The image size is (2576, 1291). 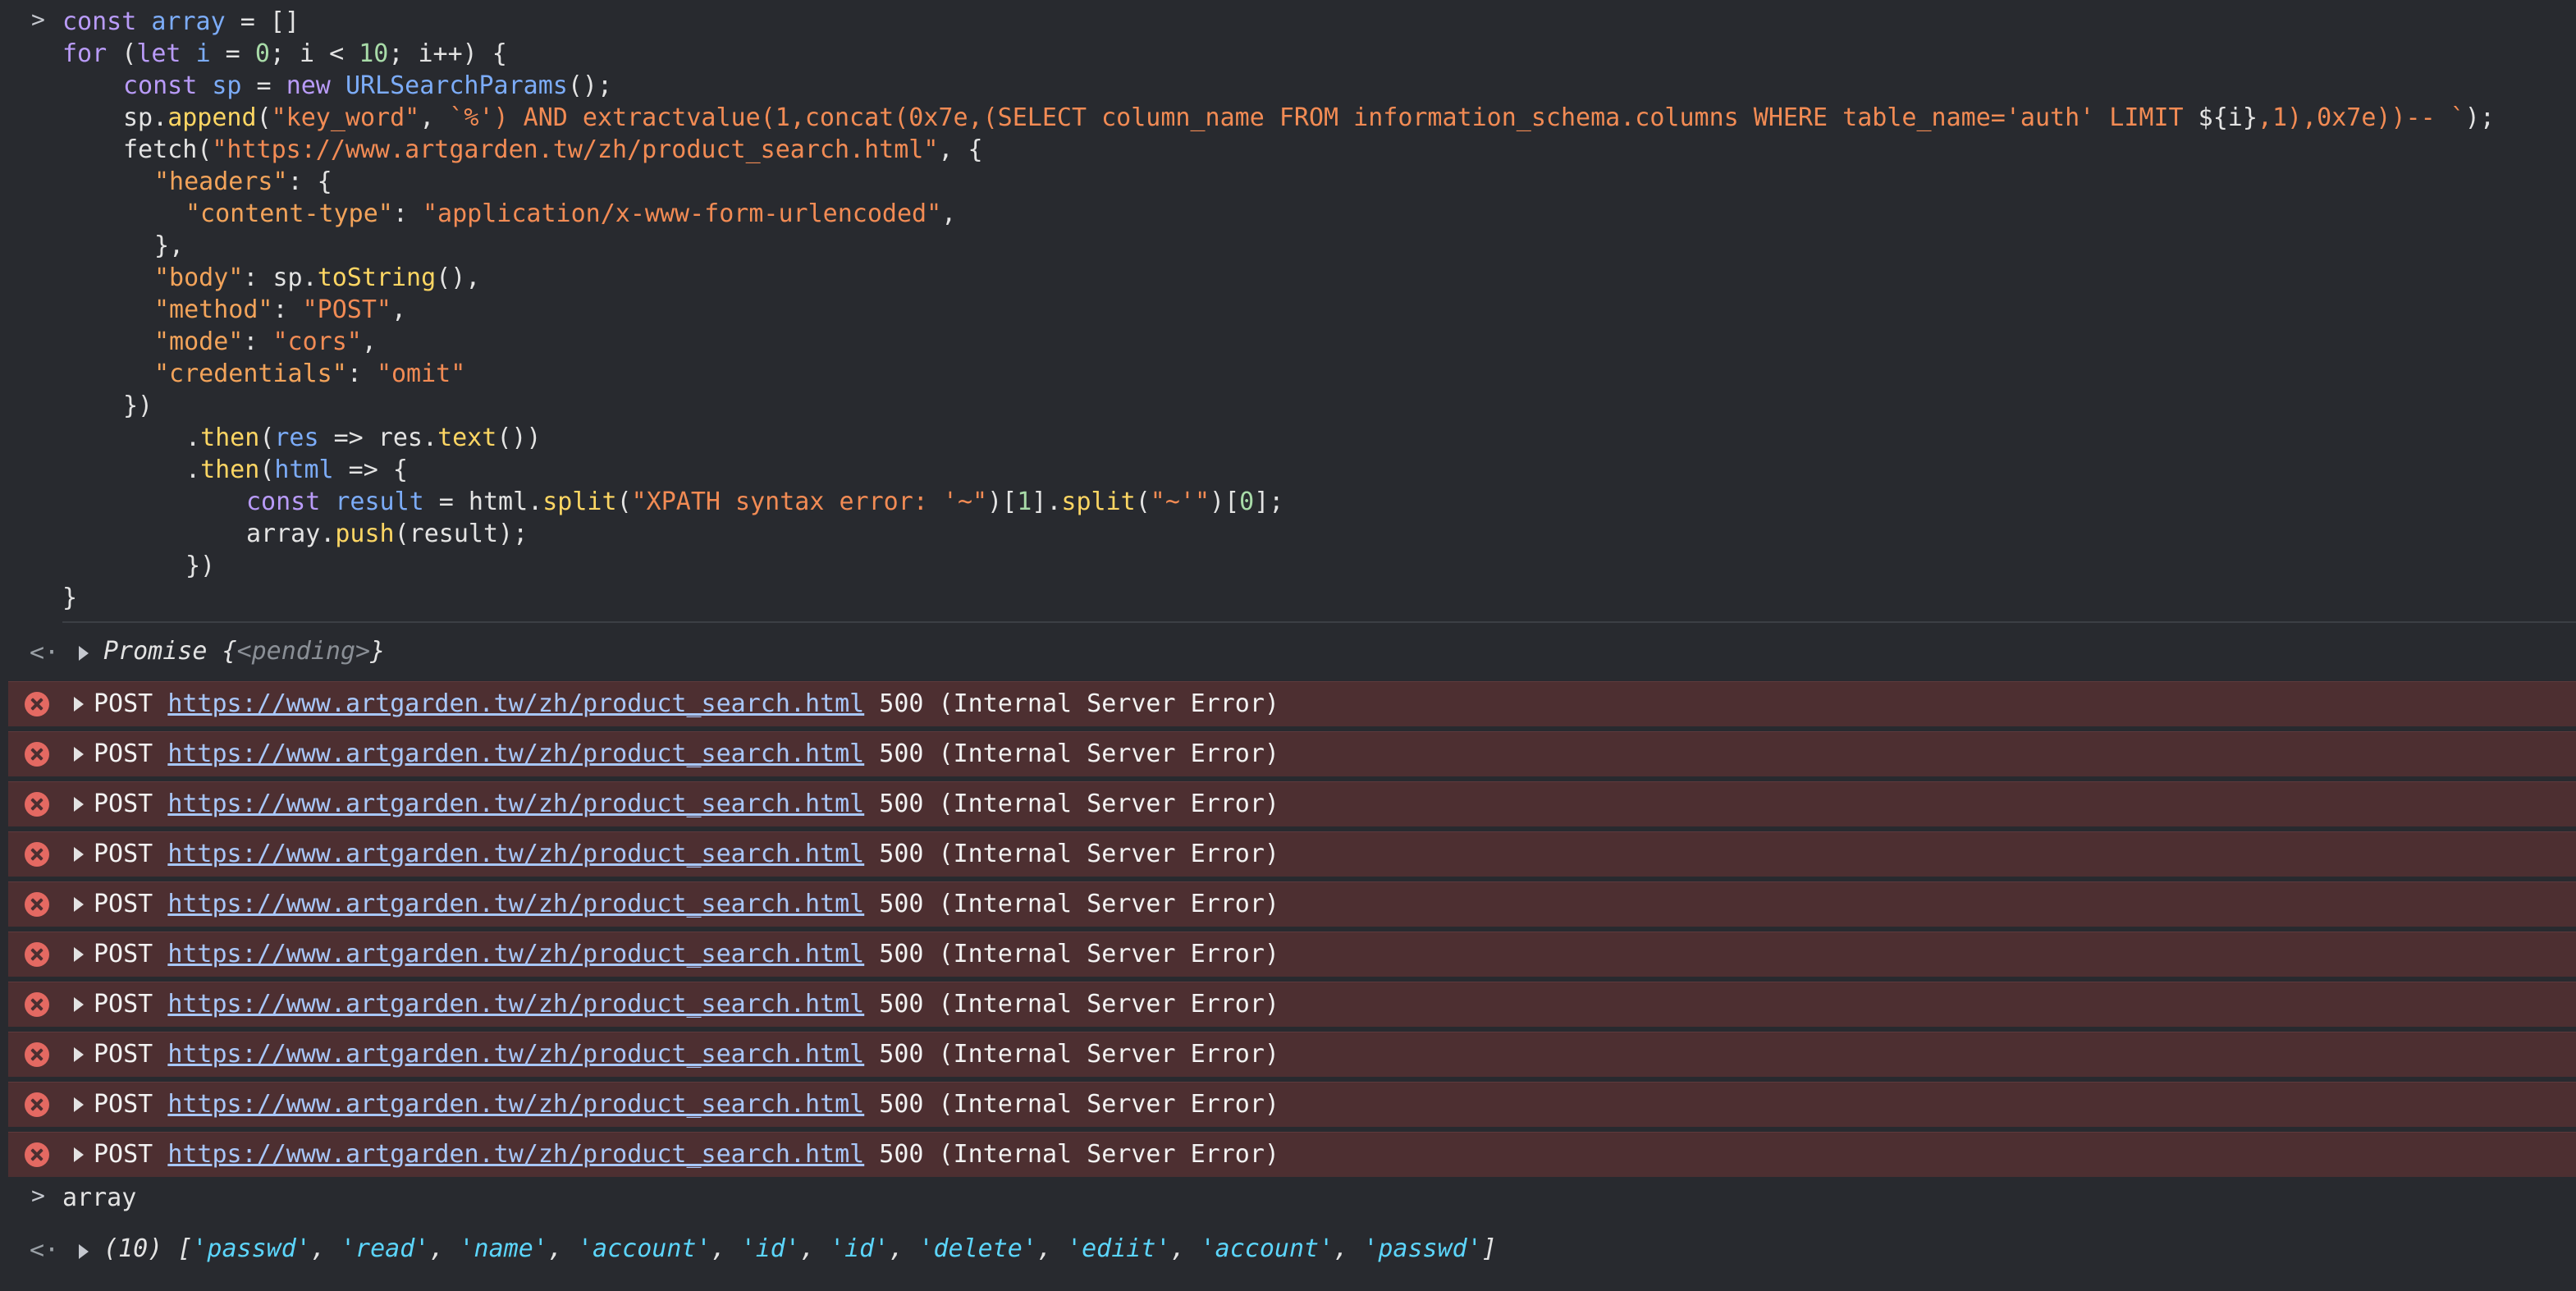 What do you see at coordinates (296, 470) in the screenshot?
I see `code-line-15: .then(html => {` at bounding box center [296, 470].